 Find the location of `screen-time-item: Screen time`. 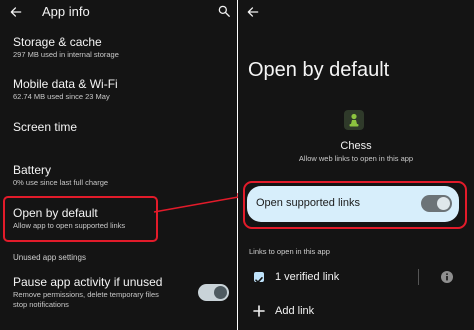

screen-time-item: Screen time is located at coordinates (121, 127).